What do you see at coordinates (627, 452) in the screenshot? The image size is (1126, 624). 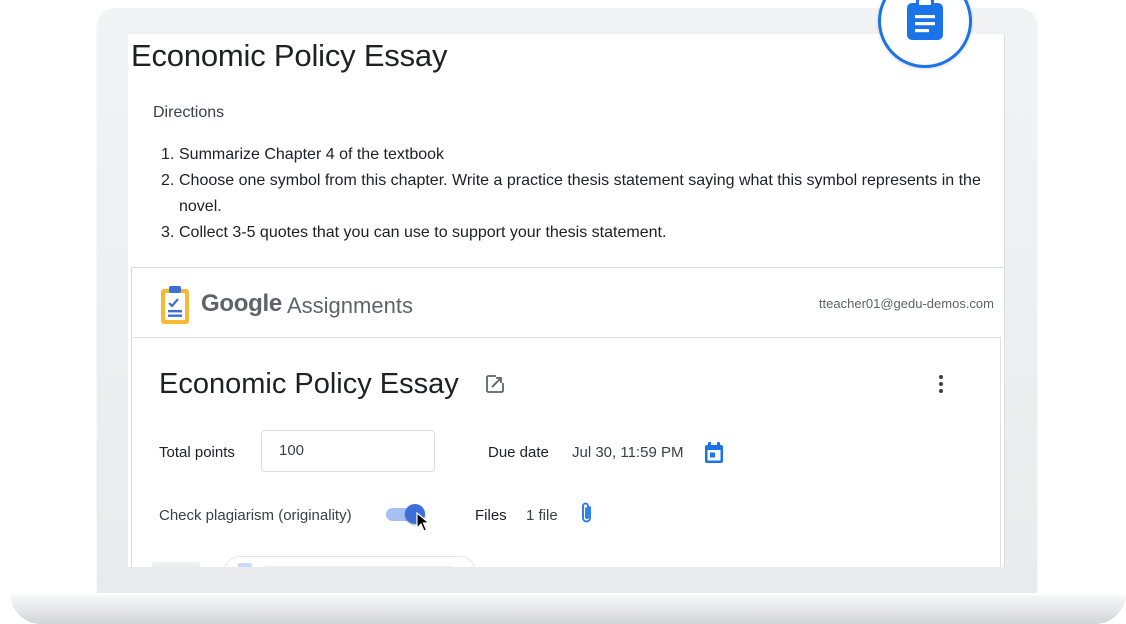 I see `due-date-value: Jul 30, 11:59 PM` at bounding box center [627, 452].